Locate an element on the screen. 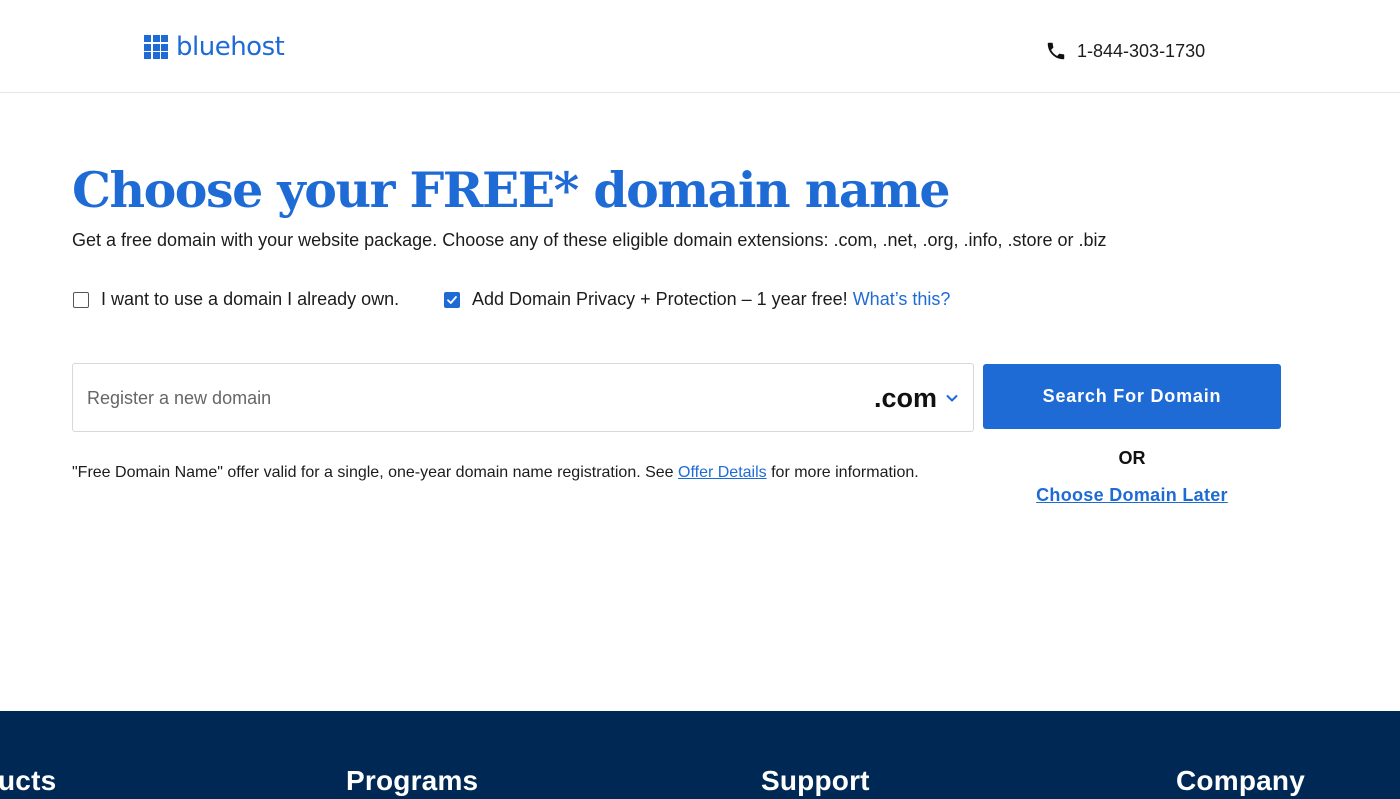 The width and height of the screenshot is (1400, 799). chevron-down-icon is located at coordinates (952, 398).